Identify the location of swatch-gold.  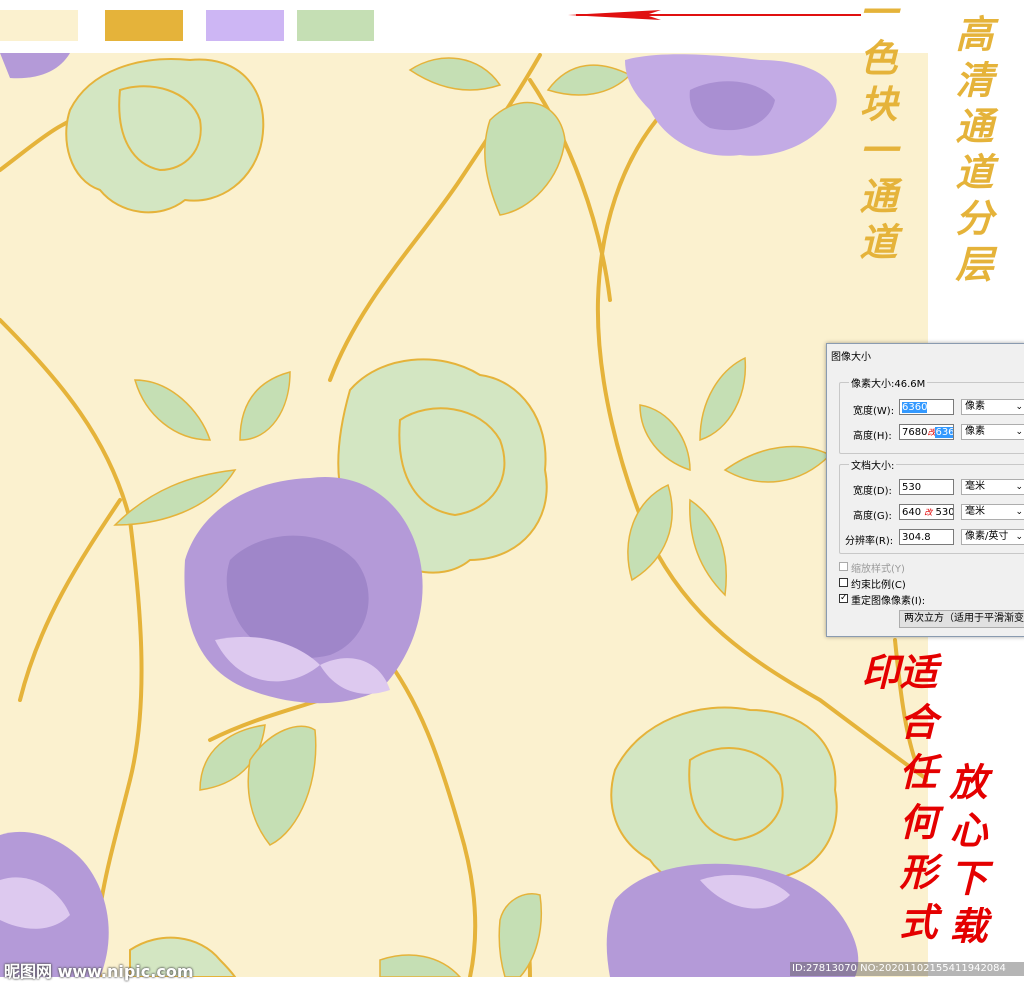
(144, 25).